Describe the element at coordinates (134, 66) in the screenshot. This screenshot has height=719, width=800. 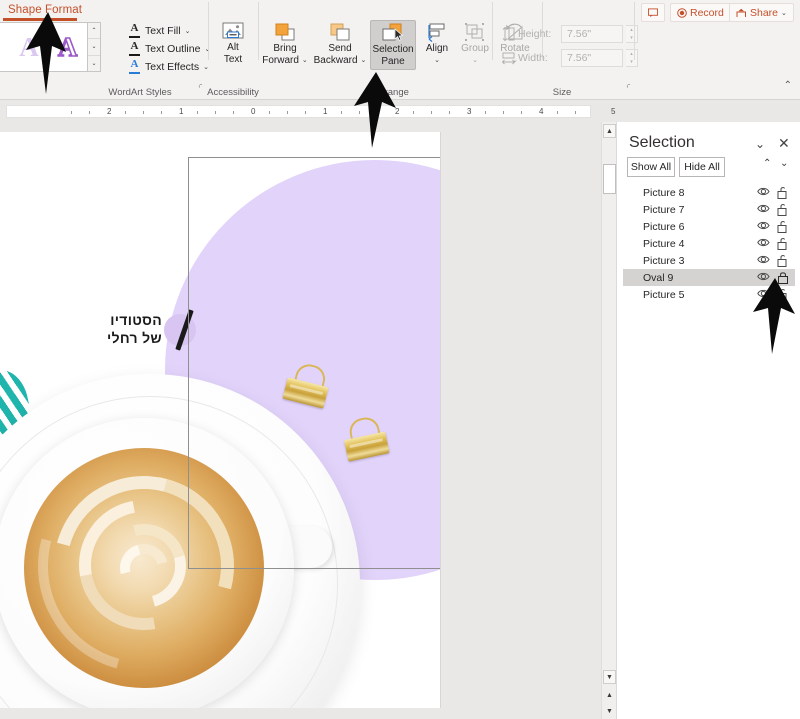
I see `text-effects-icon: A` at that location.